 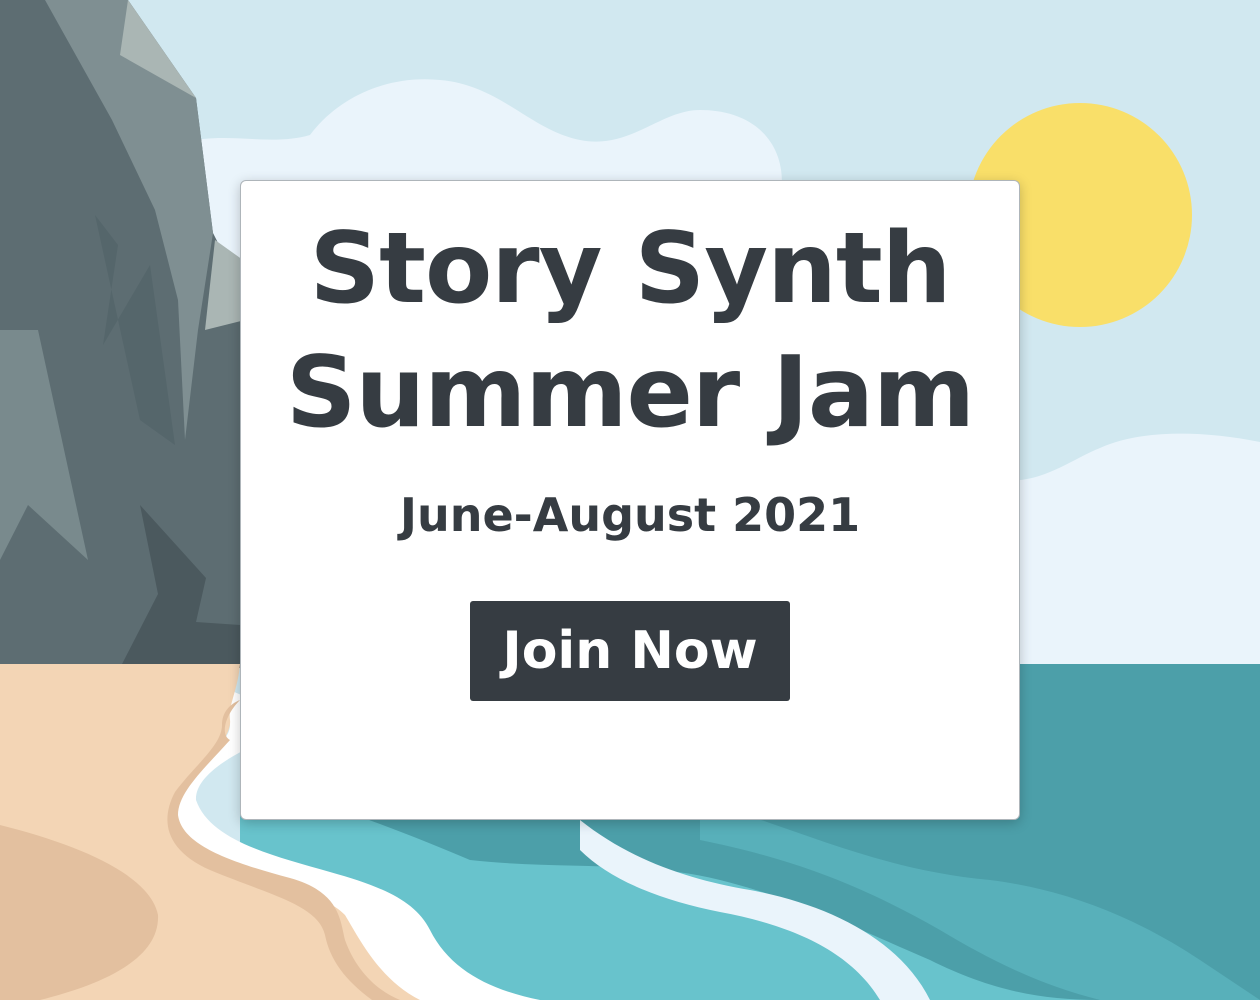 I want to click on event-date-range: June-August 2021, so click(x=630, y=515).